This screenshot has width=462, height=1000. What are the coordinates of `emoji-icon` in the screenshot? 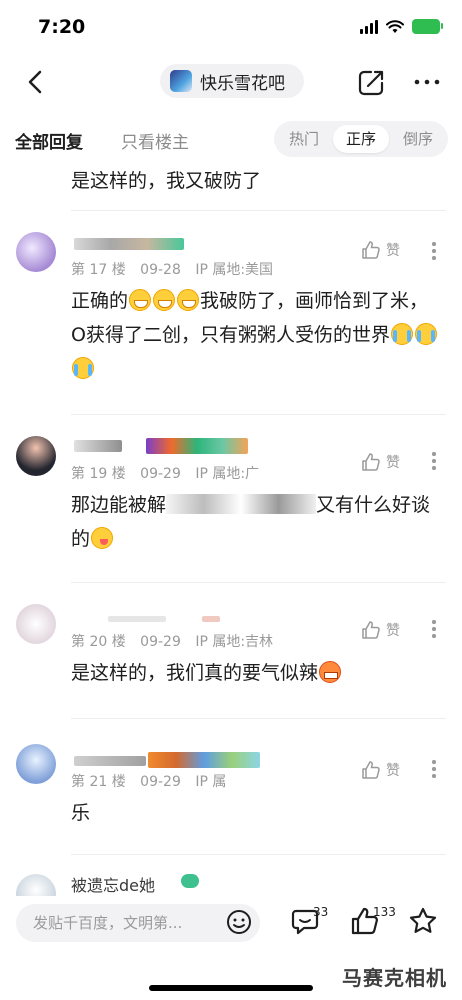 It's located at (239, 922).